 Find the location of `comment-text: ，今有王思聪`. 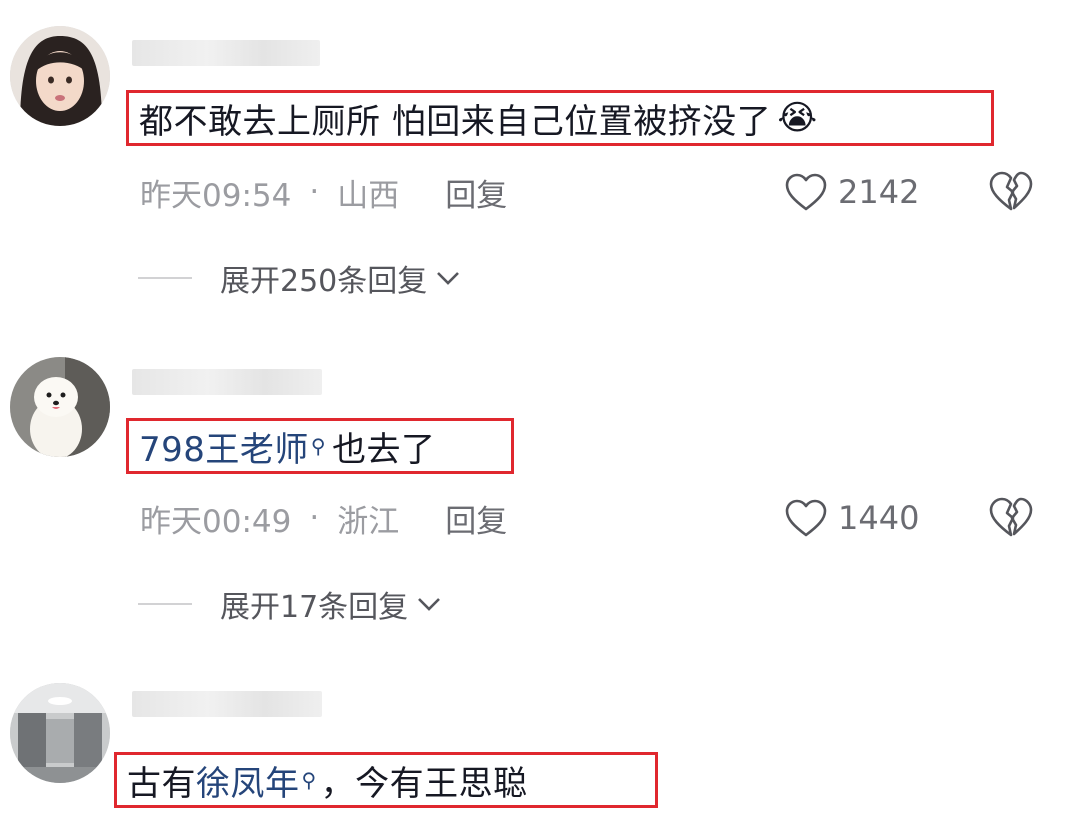

comment-text: ，今有王思聪 is located at coordinates (424, 783).